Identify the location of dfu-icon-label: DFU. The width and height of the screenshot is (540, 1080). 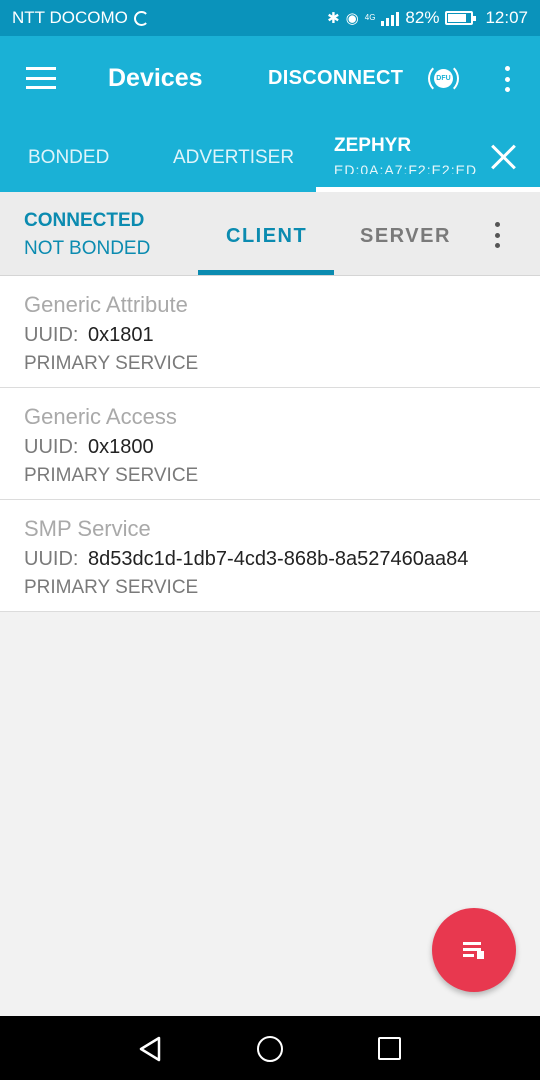
(443, 78).